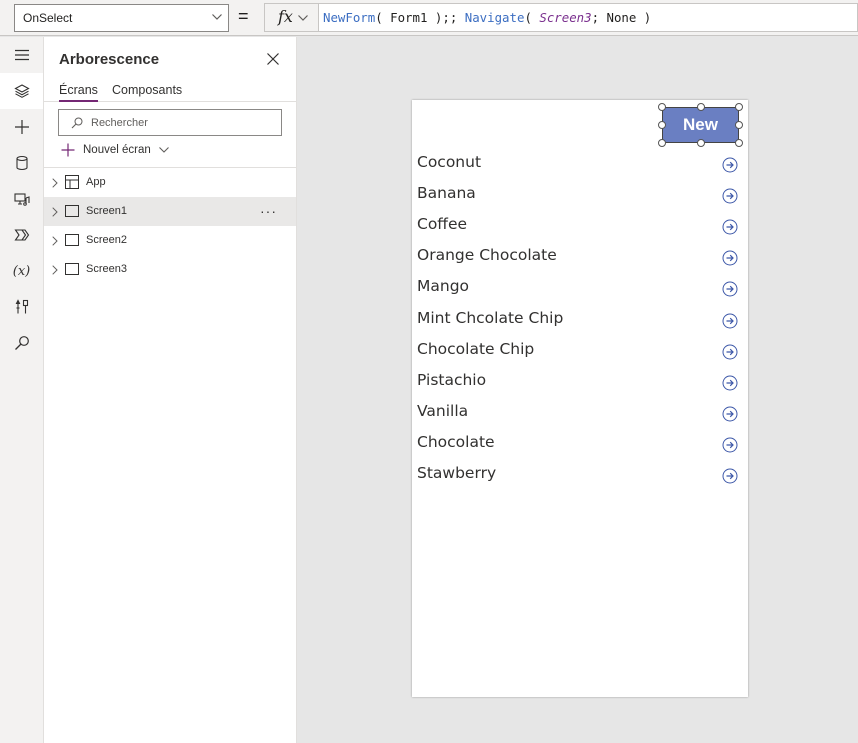 Image resolution: width=858 pixels, height=743 pixels. I want to click on new-screen-button: Nouvel écran, so click(115, 150).